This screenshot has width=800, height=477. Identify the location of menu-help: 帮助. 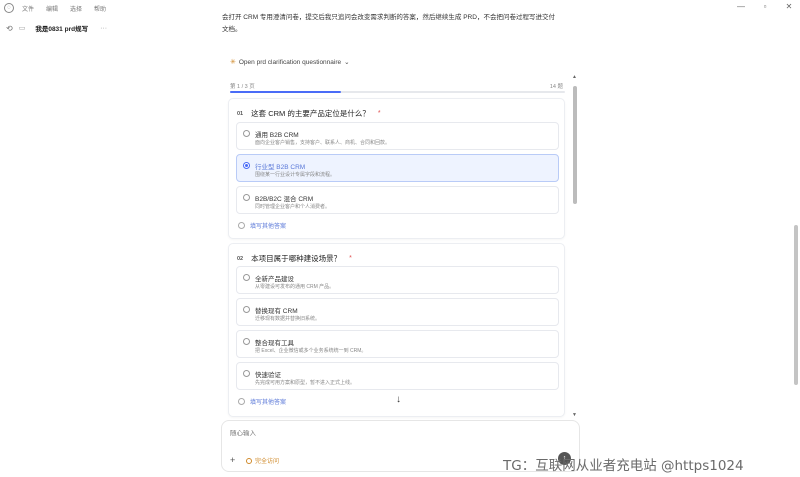
(100, 8).